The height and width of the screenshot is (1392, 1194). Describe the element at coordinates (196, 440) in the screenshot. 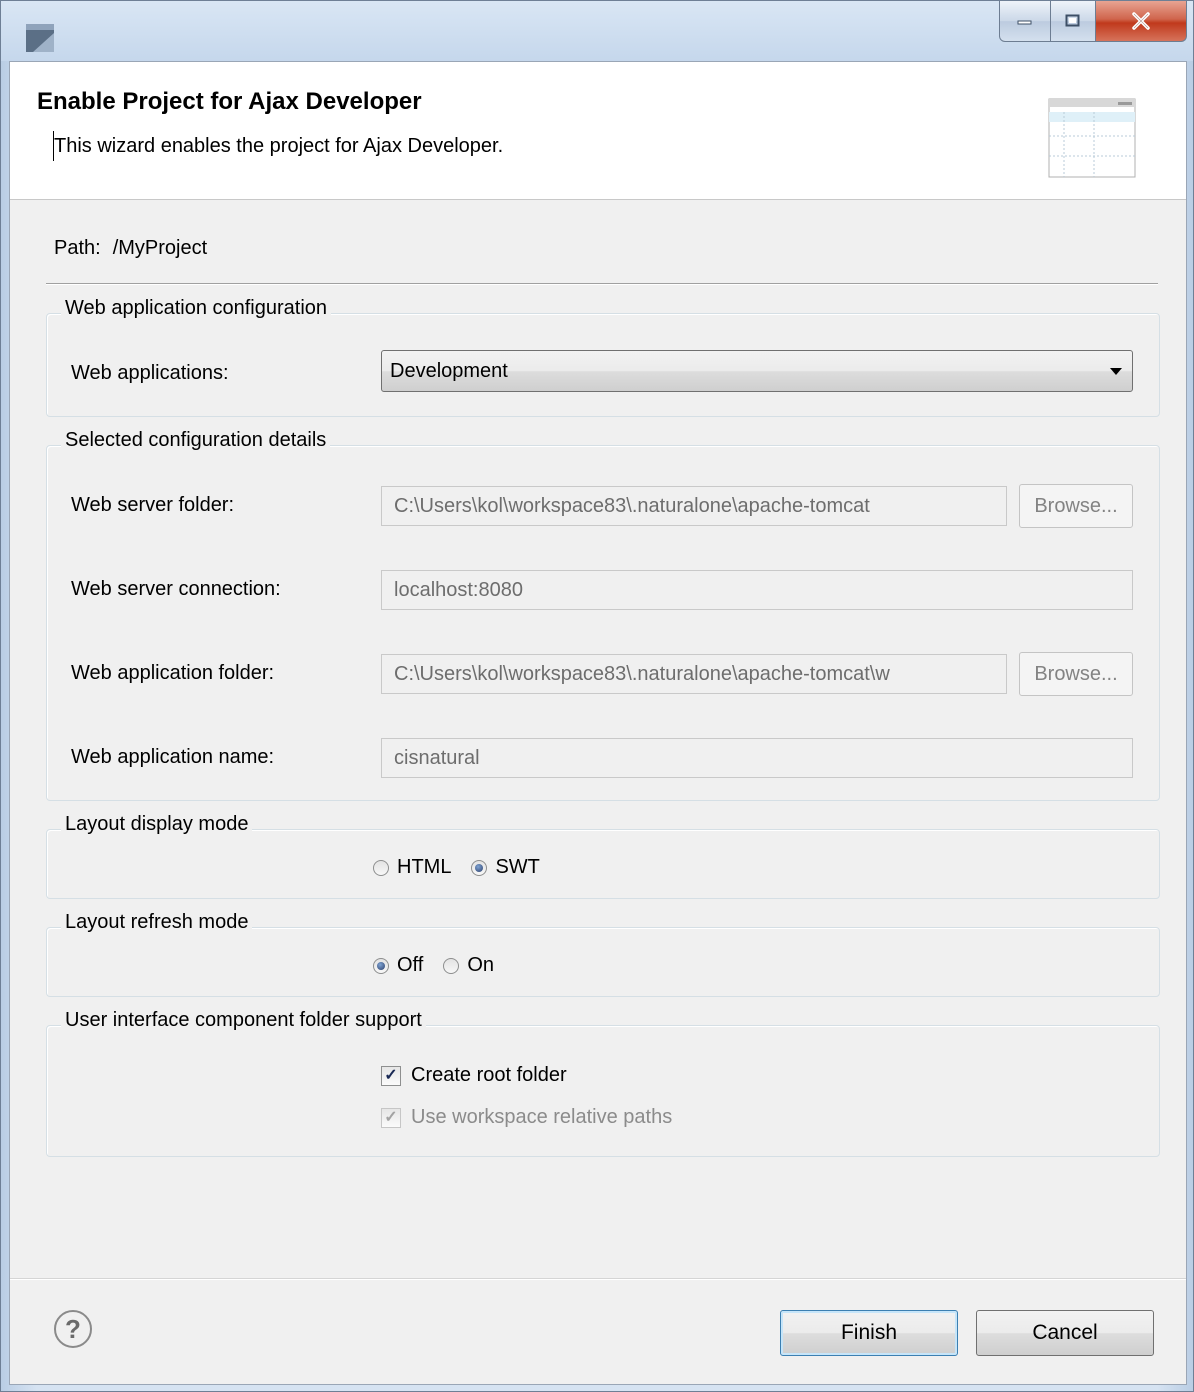

I see `group-label: Selected configuration details` at that location.